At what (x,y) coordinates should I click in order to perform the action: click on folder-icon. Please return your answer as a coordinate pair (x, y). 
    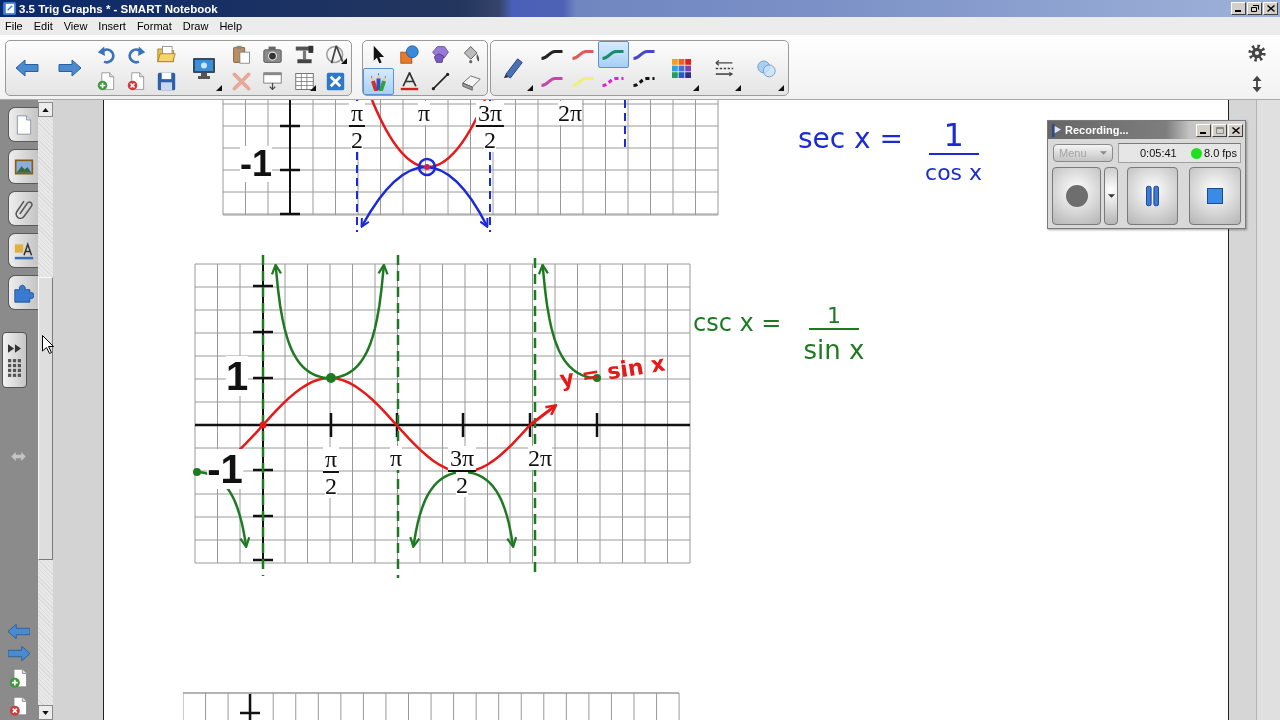
    Looking at the image, I should click on (166, 54).